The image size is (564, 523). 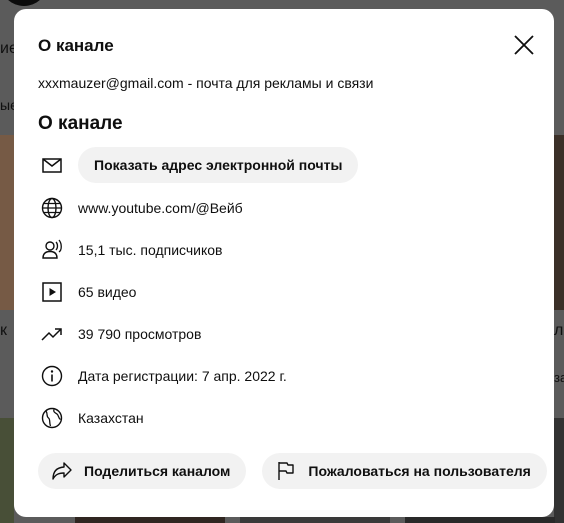 I want to click on share-icon, so click(x=62, y=471).